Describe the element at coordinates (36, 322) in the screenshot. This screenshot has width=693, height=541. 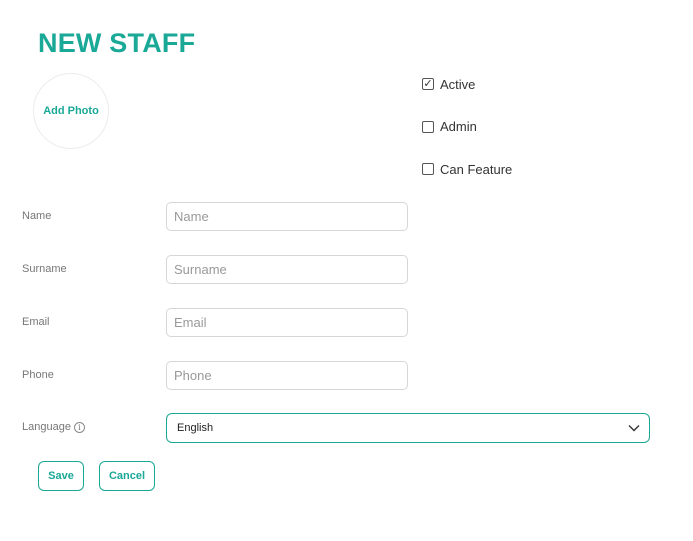
I see `email-label: Email` at that location.